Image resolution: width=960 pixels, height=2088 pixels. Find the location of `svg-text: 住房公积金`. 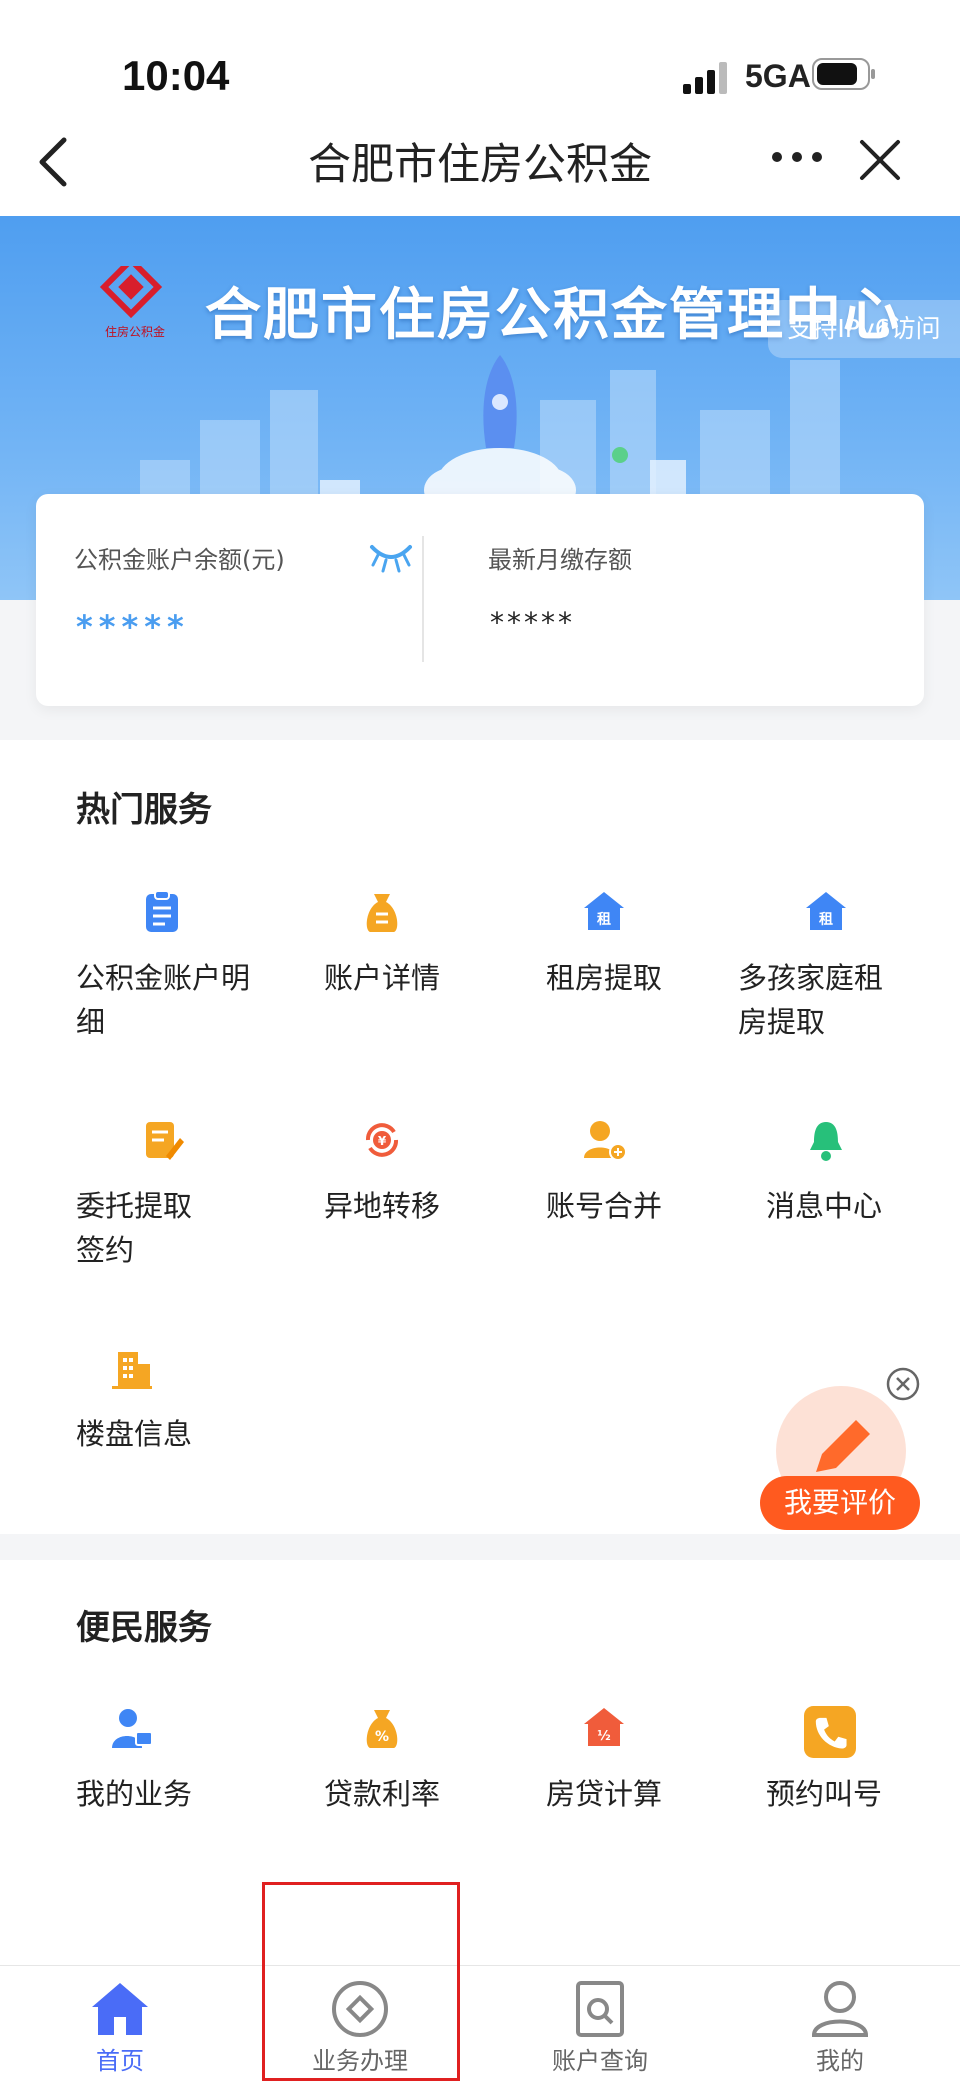

svg-text: 住房公积金 is located at coordinates (135, 331).